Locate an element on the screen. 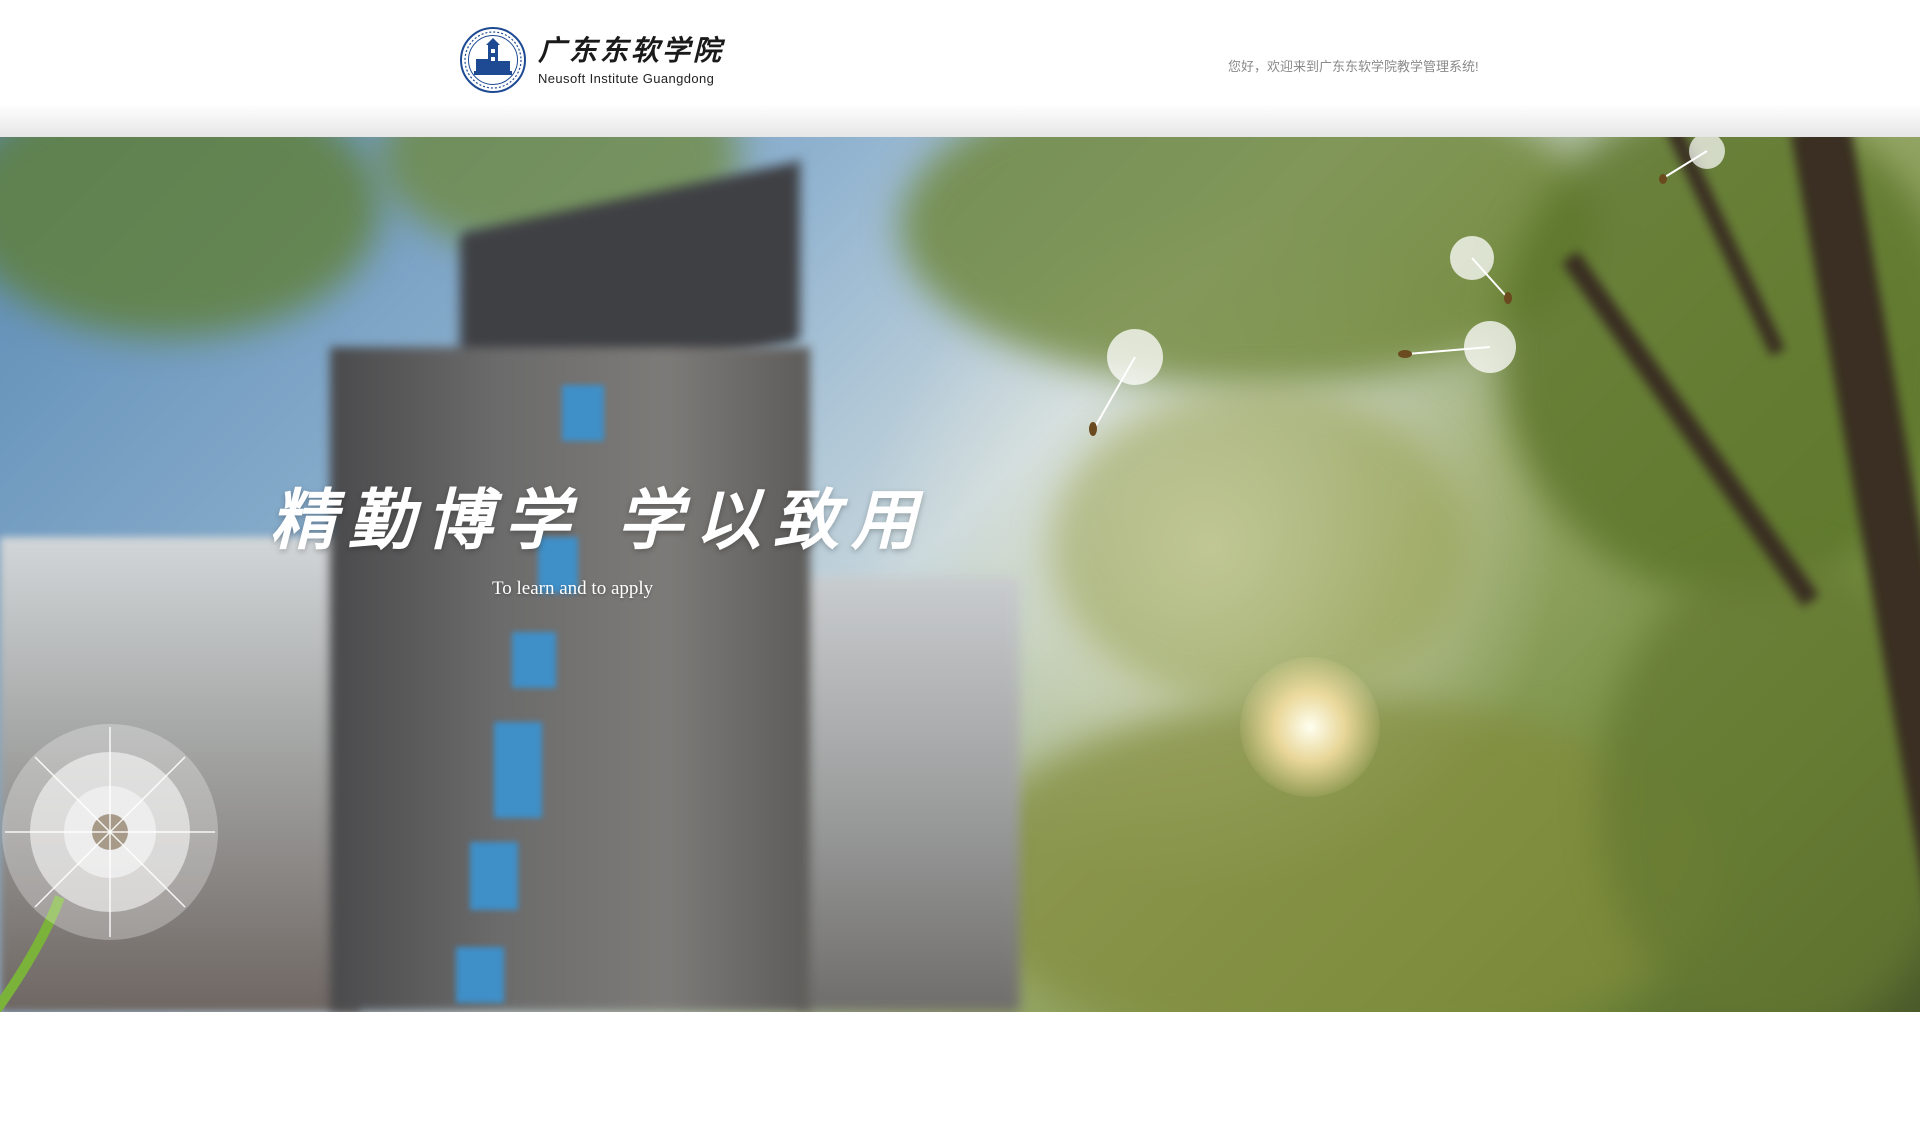 This screenshot has height=1142, width=1920. school-seal-icon is located at coordinates (493, 60).